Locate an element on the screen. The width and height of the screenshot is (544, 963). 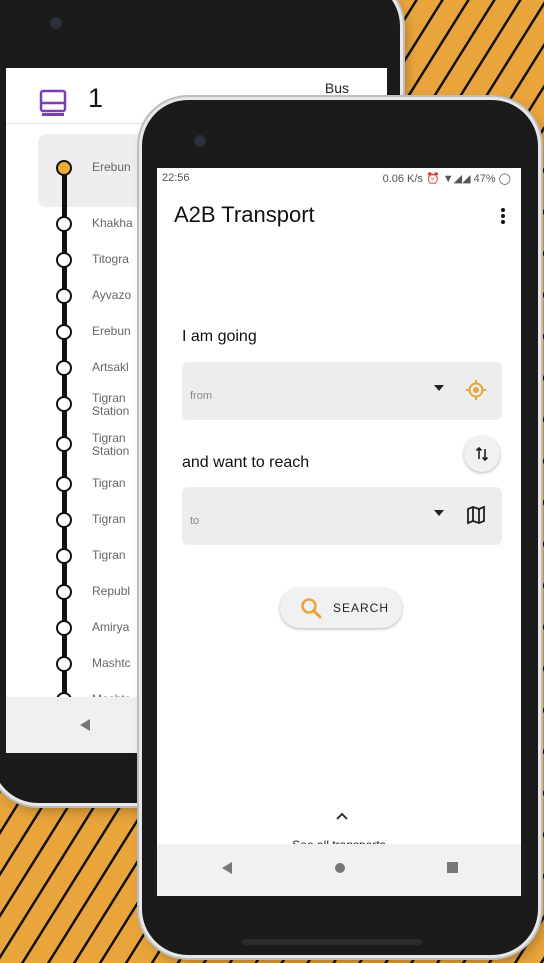
status-indicators: 0.06 K/s ⏰ ▼◢◢ 47% ◯ is located at coordinates (446, 179).